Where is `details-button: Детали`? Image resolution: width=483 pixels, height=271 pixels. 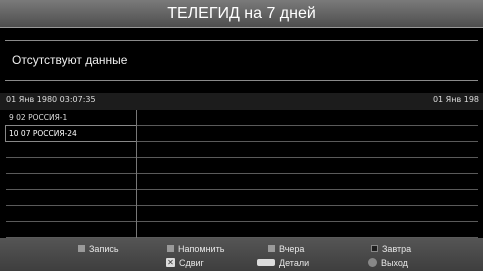
details-button: Детали is located at coordinates (283, 263).